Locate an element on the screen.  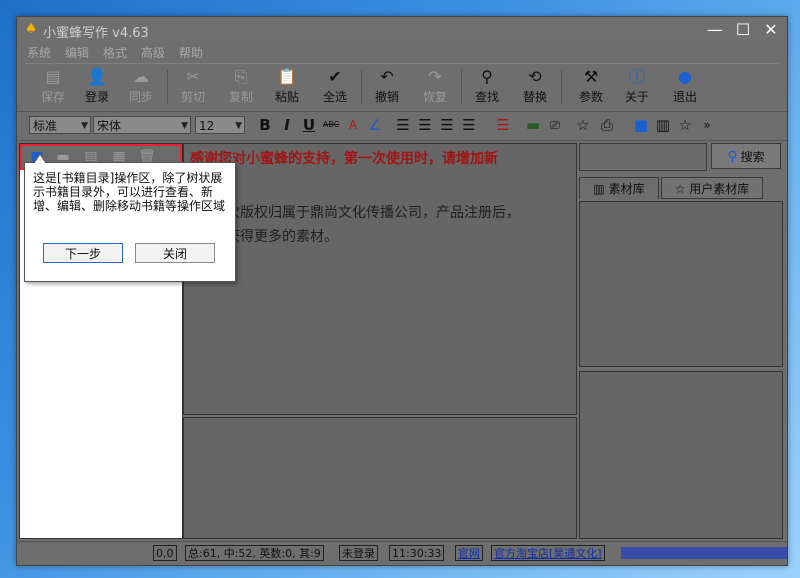
select-all-button: ✔ 全选 is located at coordinates (335, 87).